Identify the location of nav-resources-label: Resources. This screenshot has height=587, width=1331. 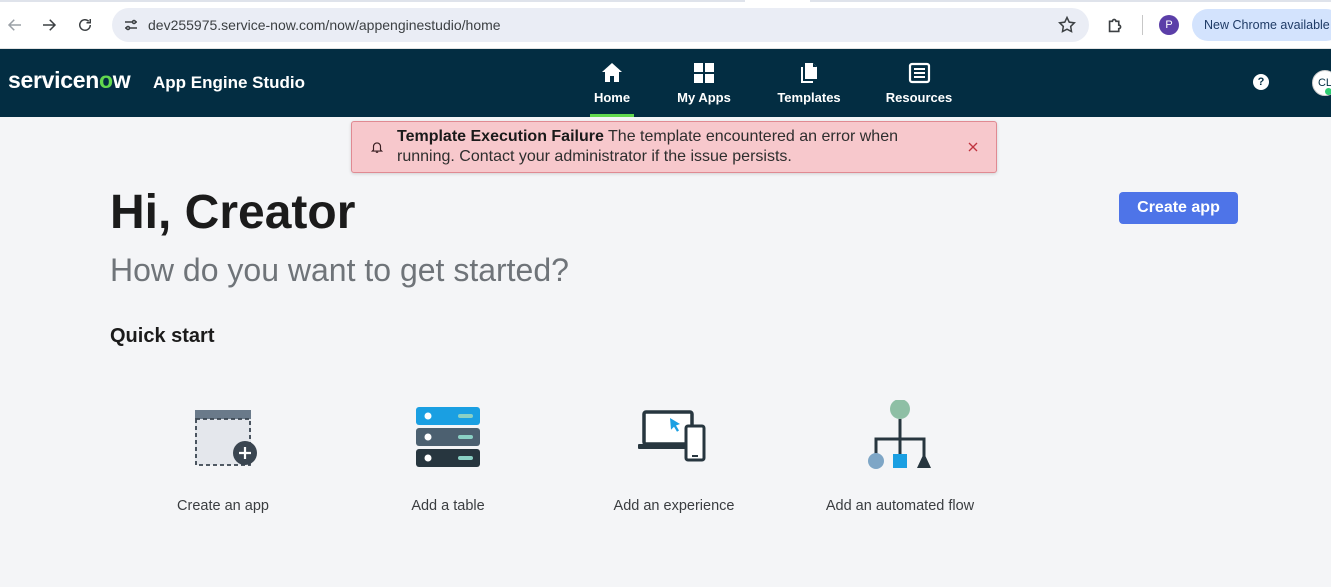
(919, 97).